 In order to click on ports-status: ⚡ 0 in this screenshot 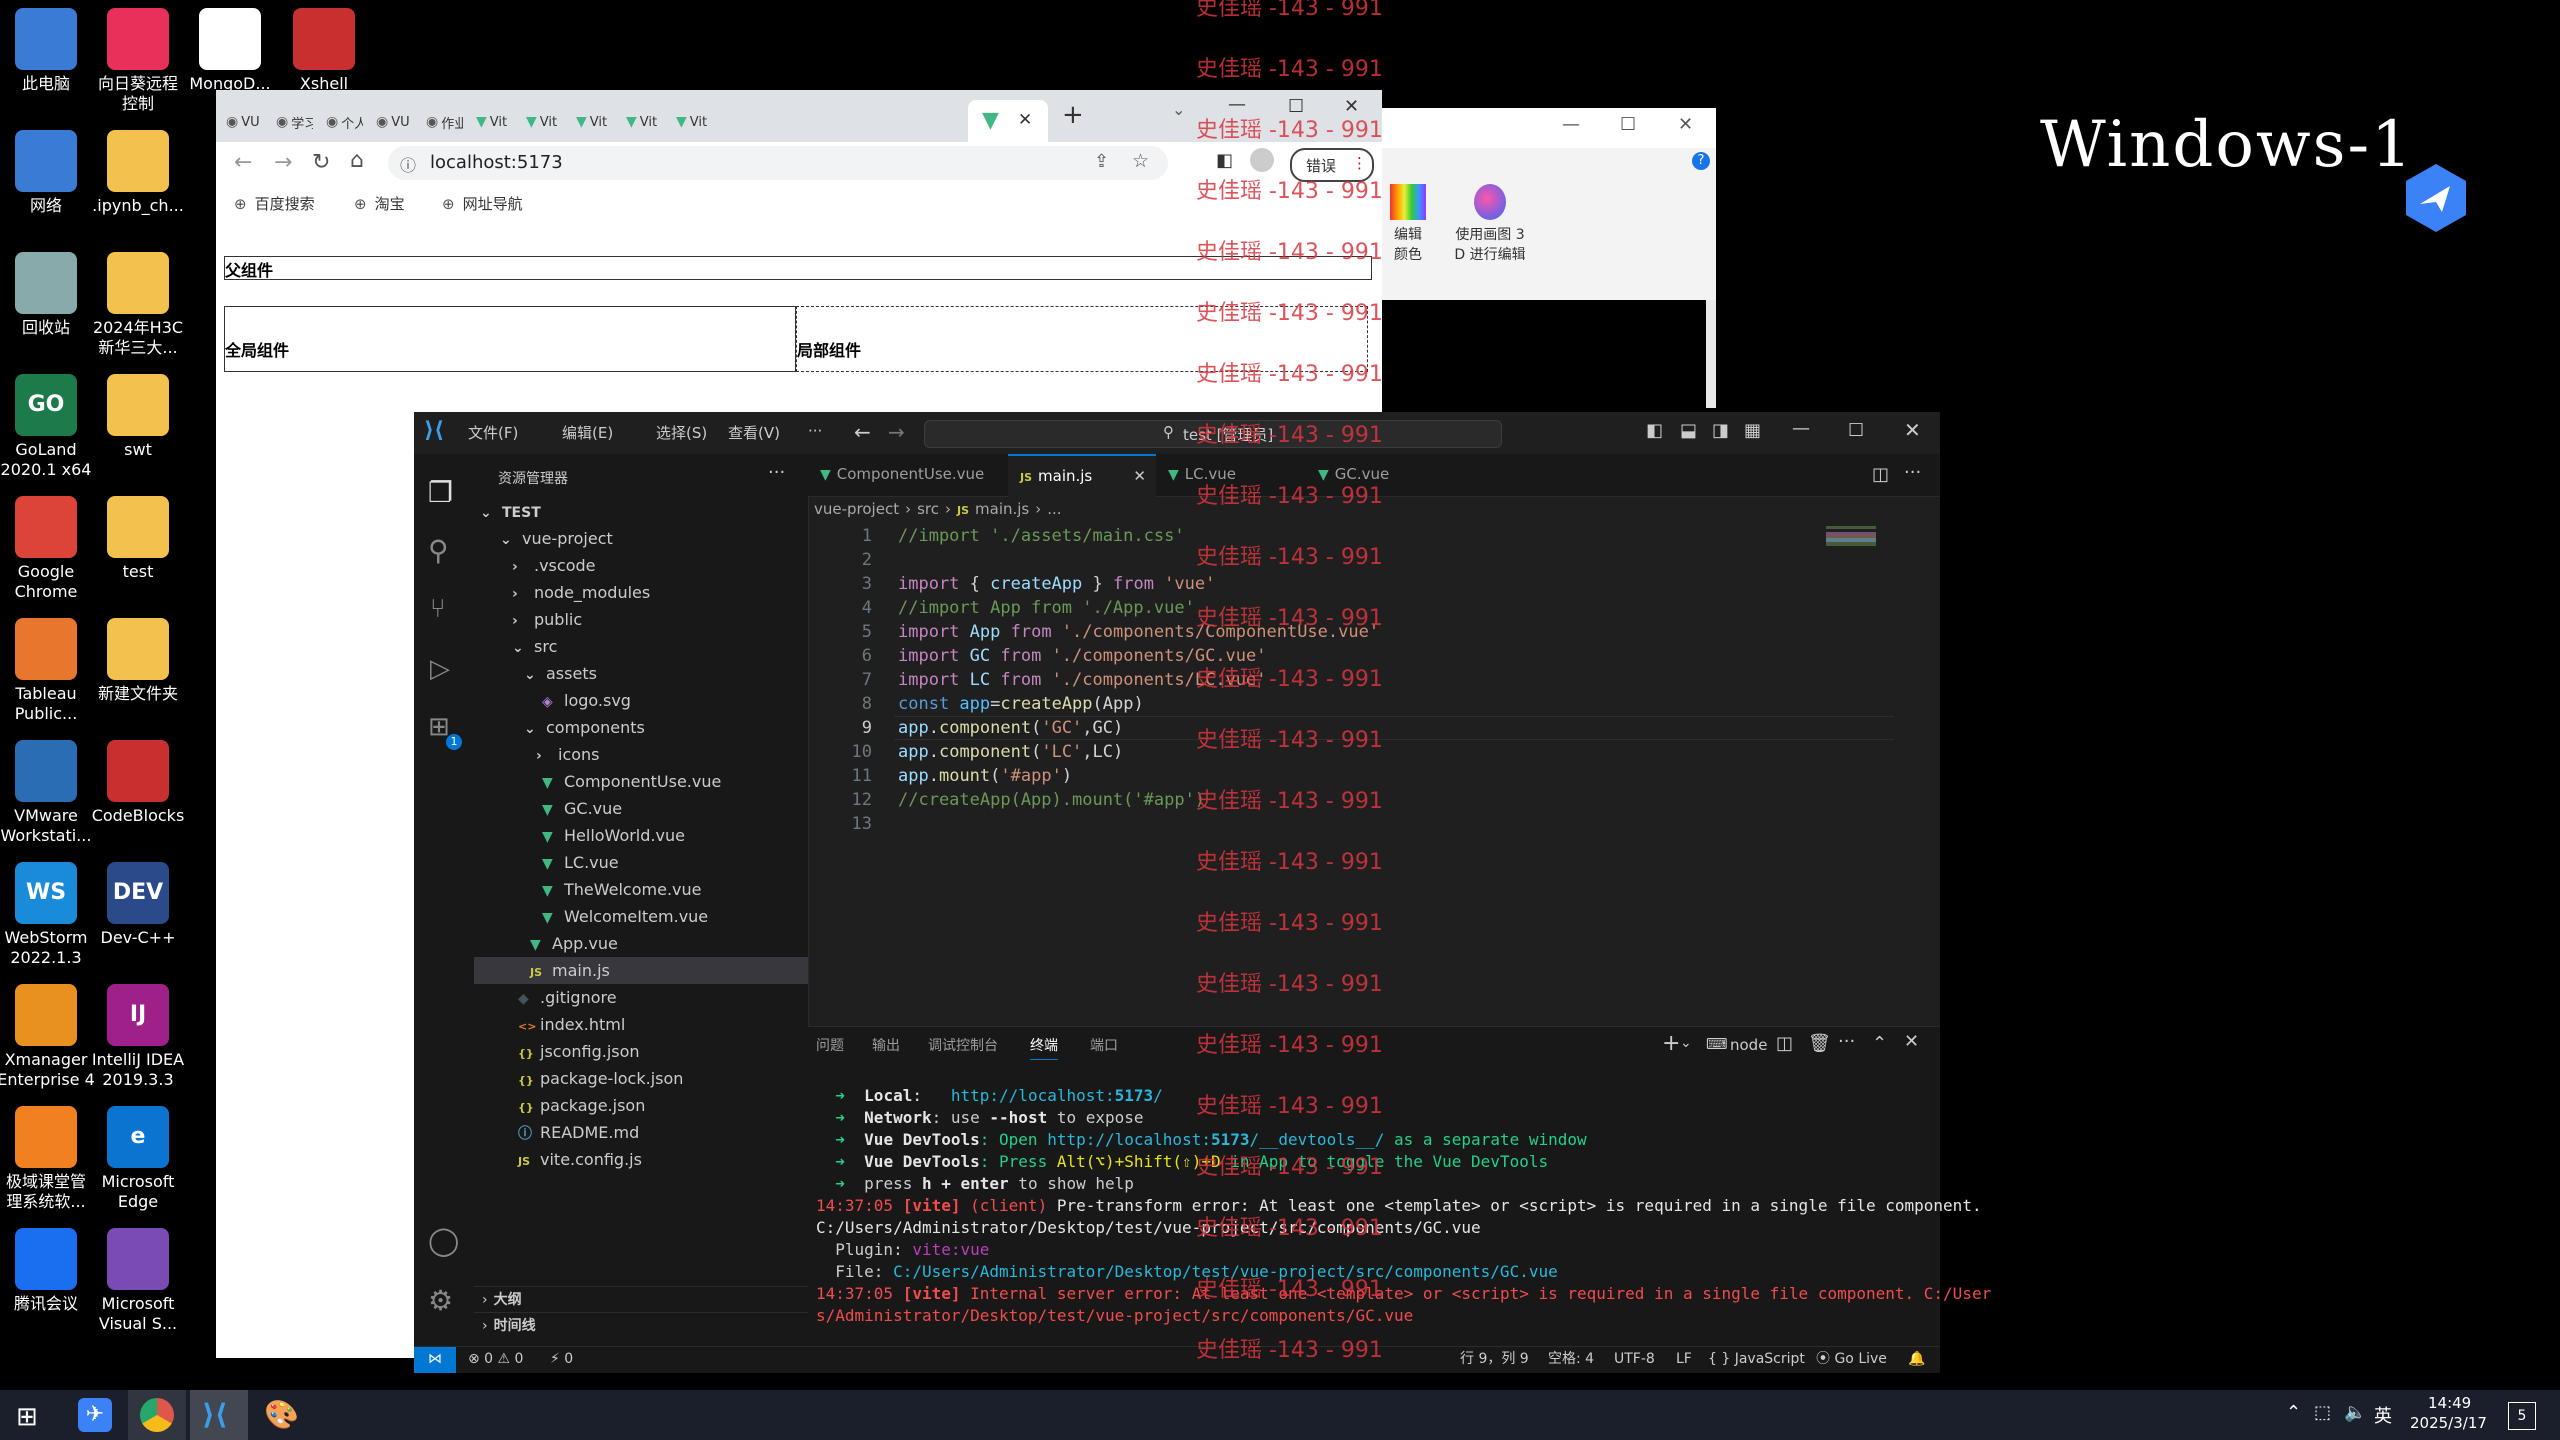, I will do `click(561, 1359)`.